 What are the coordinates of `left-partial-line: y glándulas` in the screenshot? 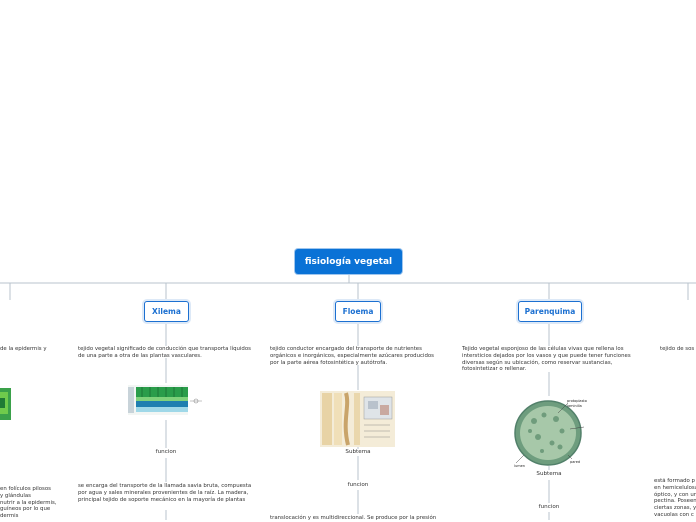 It's located at (15, 495).